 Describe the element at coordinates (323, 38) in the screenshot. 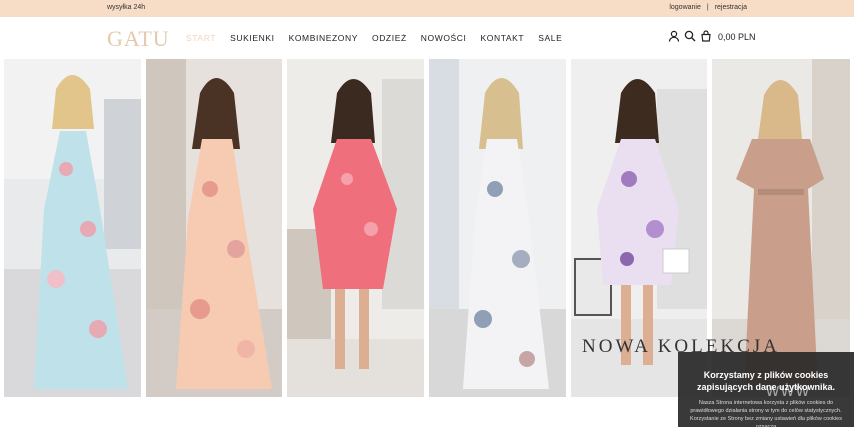

I see `nav-kombinezony: KOMBINEZONY` at that location.